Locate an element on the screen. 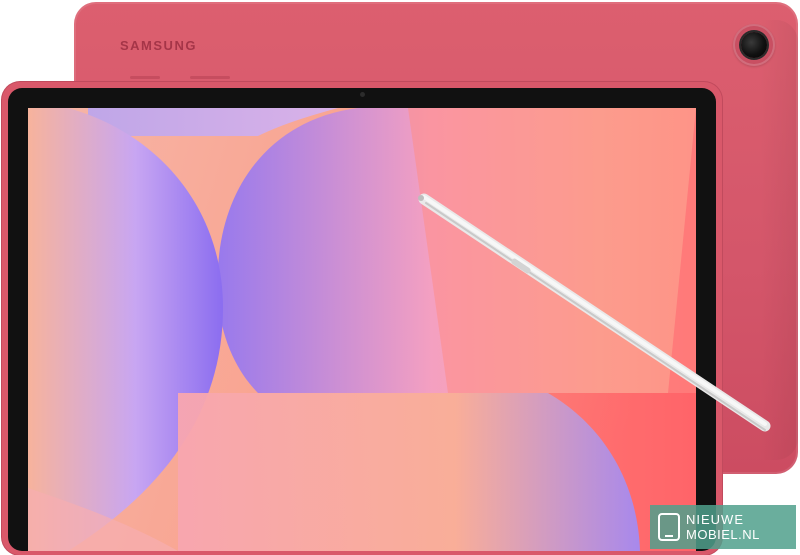 The width and height of the screenshot is (800, 555). watermark-line2: MOBIEL.NL is located at coordinates (723, 534).